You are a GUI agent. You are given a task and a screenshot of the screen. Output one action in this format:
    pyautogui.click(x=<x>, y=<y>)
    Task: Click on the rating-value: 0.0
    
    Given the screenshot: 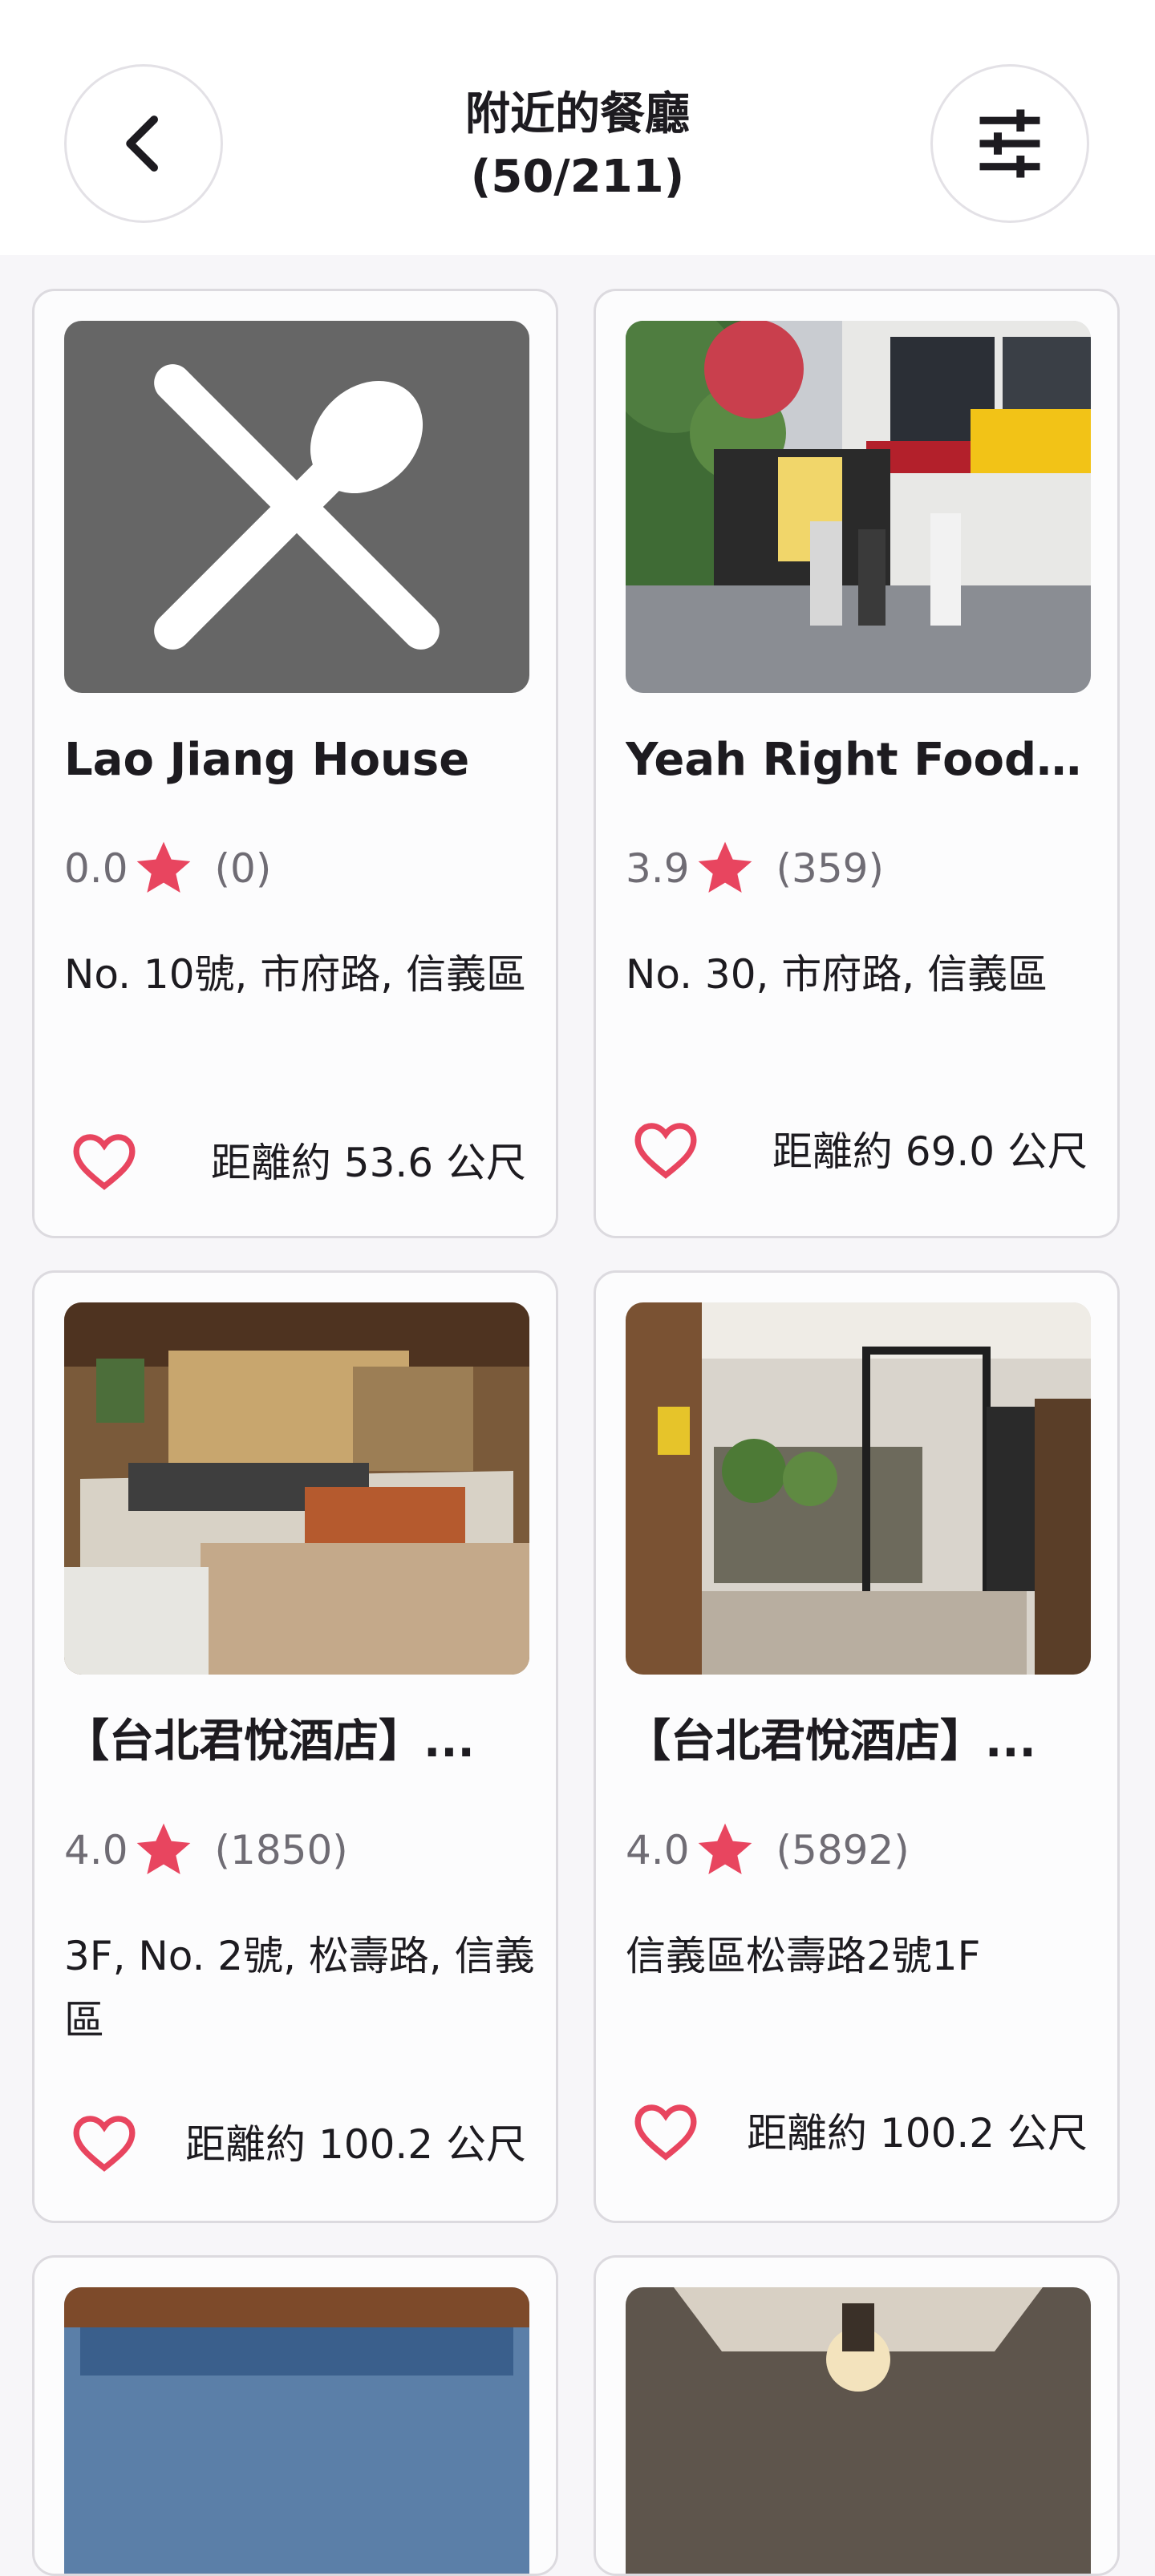 What is the action you would take?
    pyautogui.click(x=96, y=868)
    